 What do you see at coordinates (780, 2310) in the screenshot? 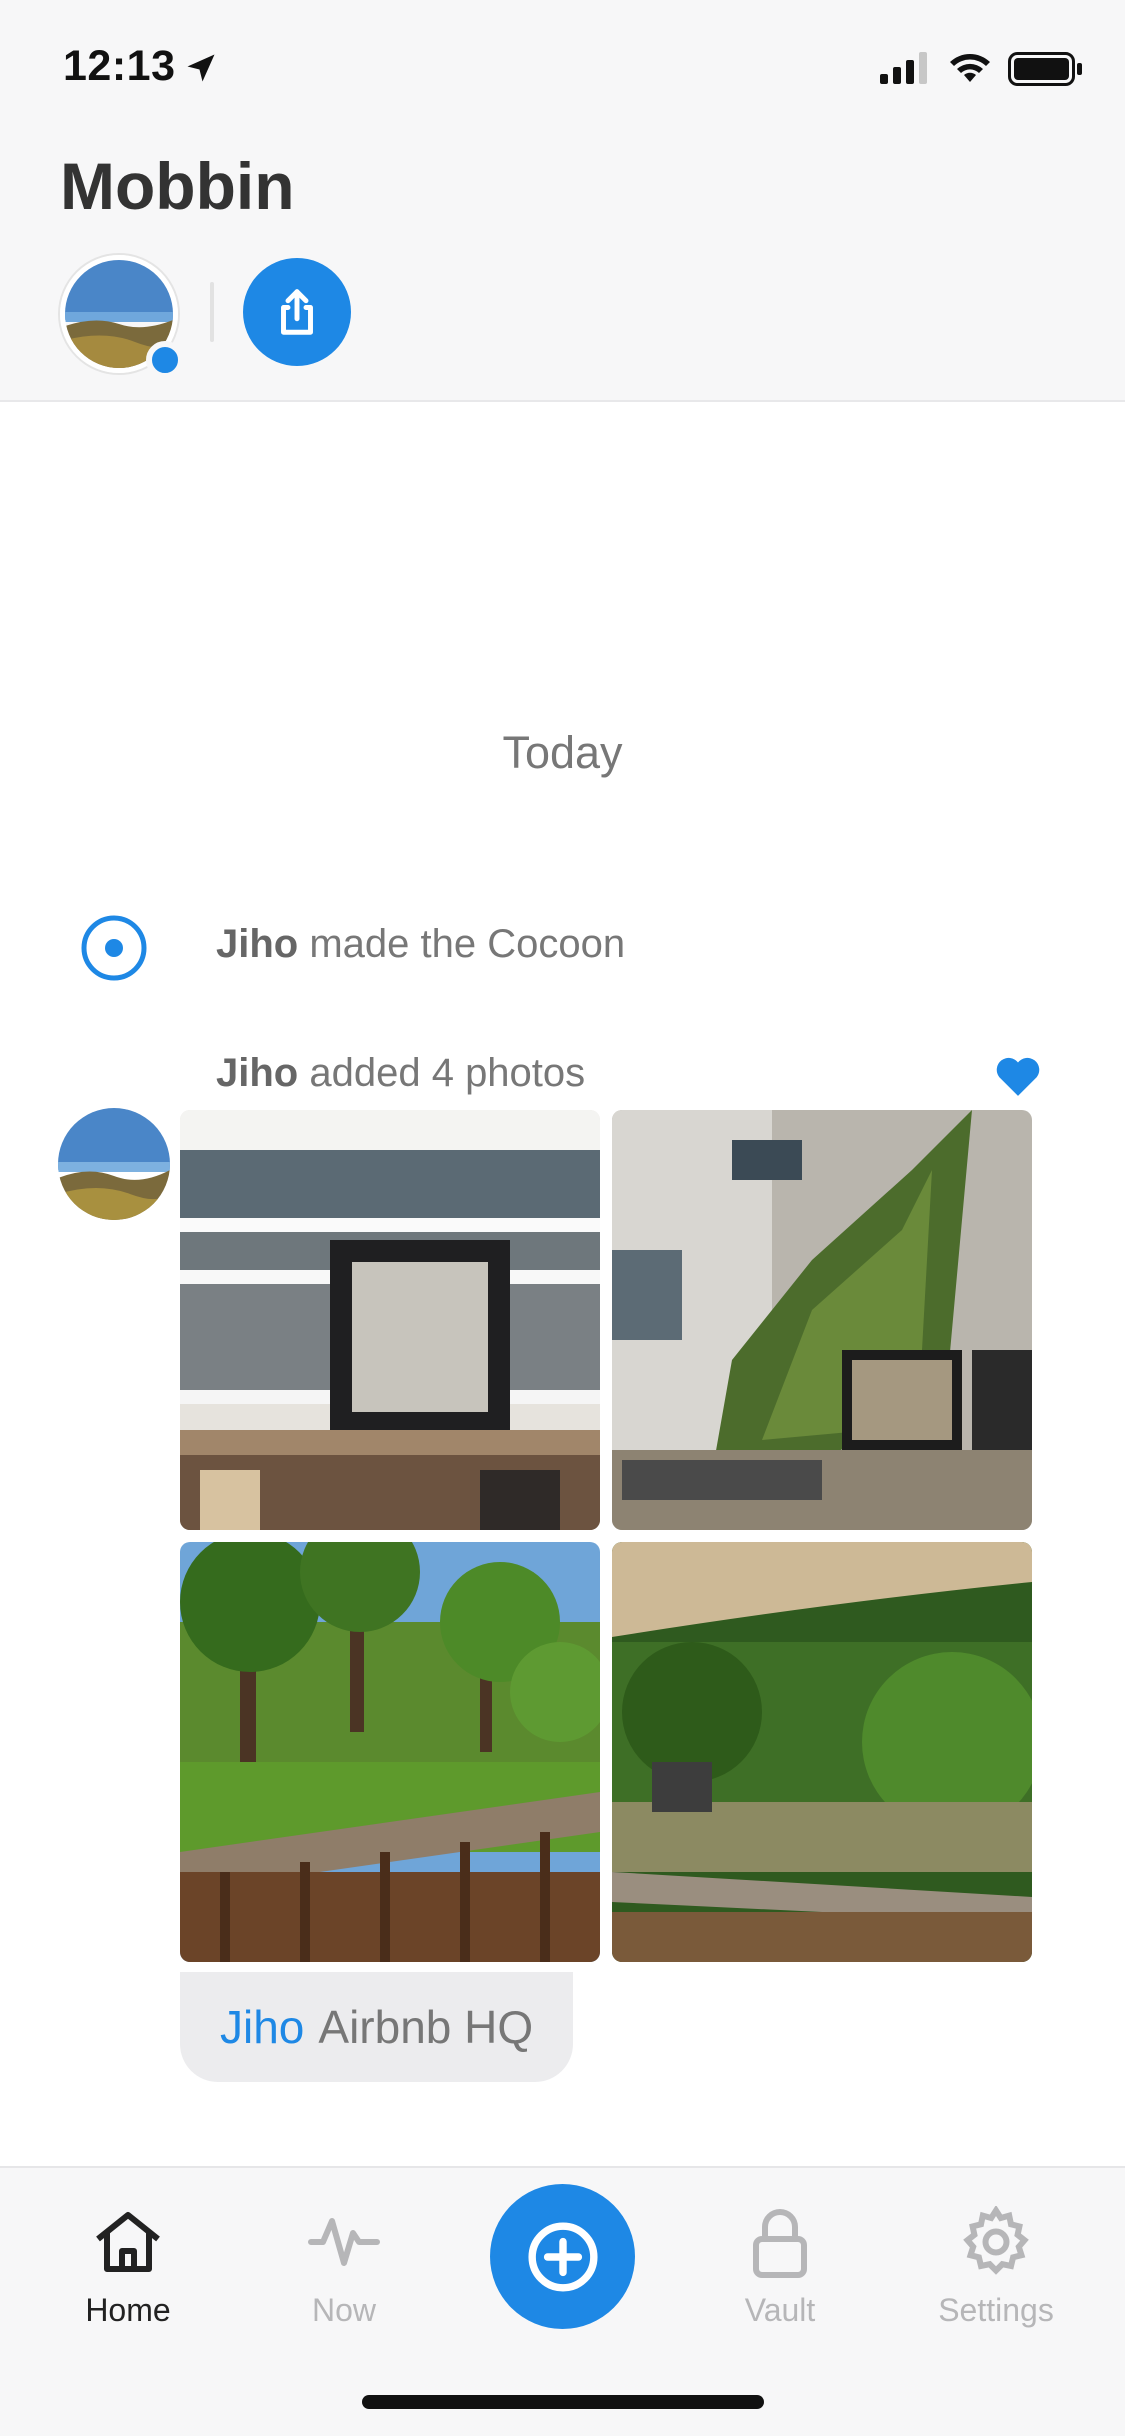
I see `tab-vault-label: Vault` at bounding box center [780, 2310].